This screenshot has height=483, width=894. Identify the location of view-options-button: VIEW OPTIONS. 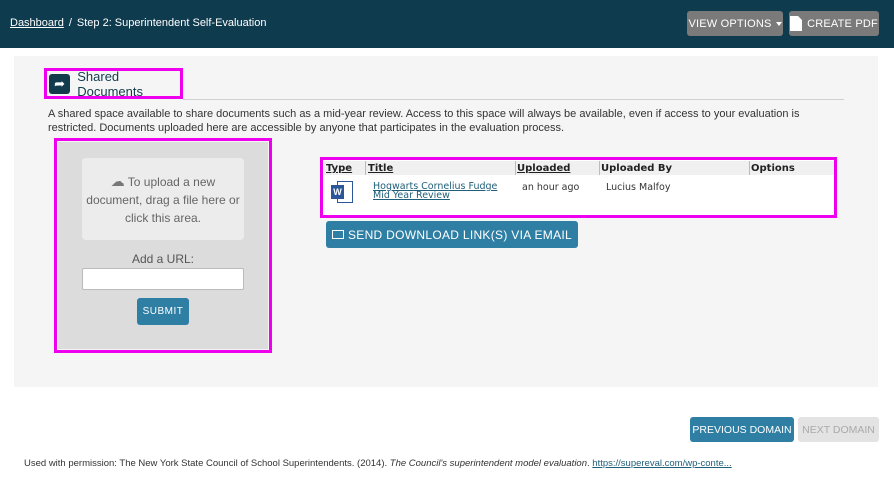
(735, 23).